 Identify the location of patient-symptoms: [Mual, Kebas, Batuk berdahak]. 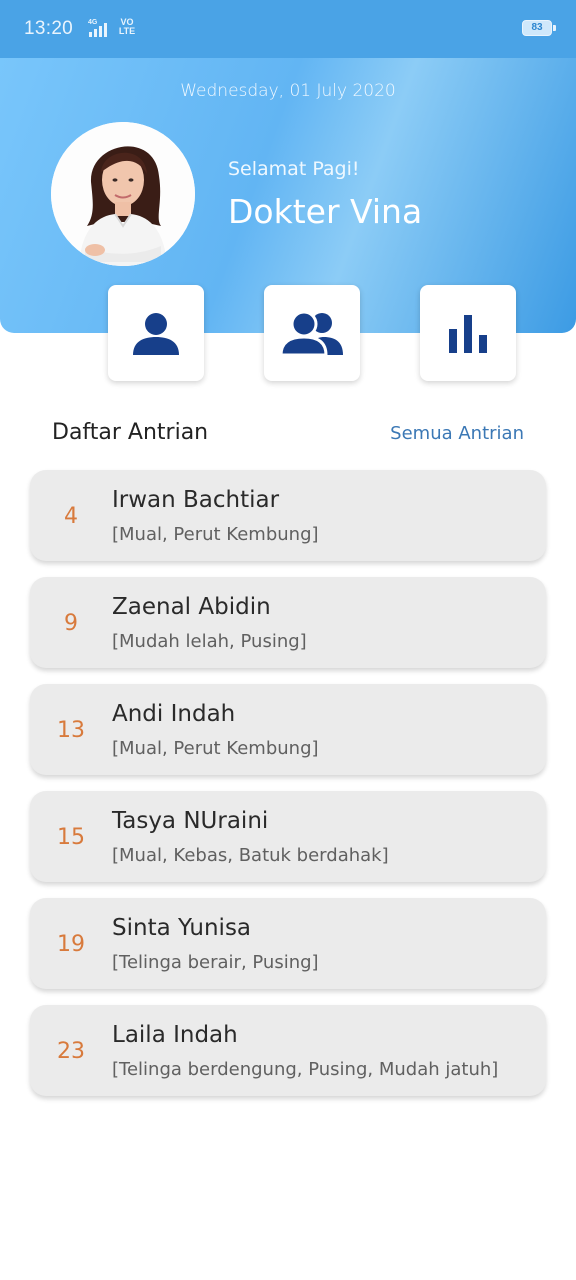
(250, 855).